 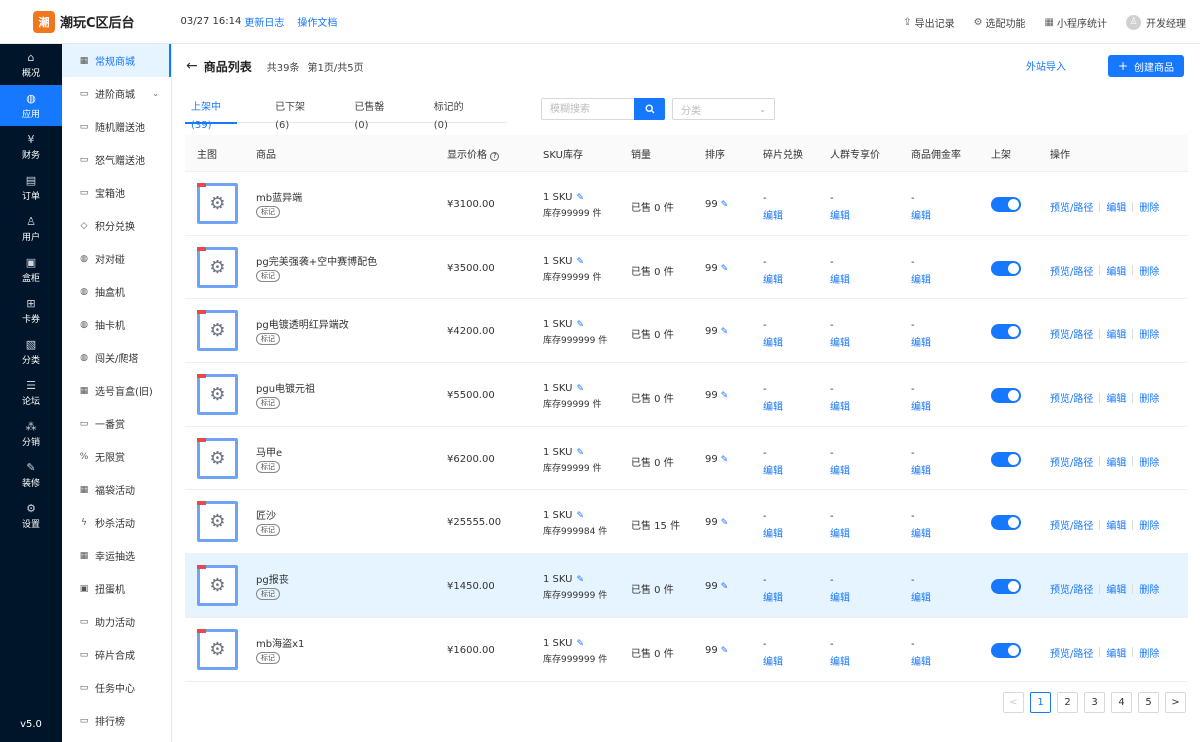 What do you see at coordinates (31, 269) in the screenshot?
I see `rail-item-box: ▣ 盒柜` at bounding box center [31, 269].